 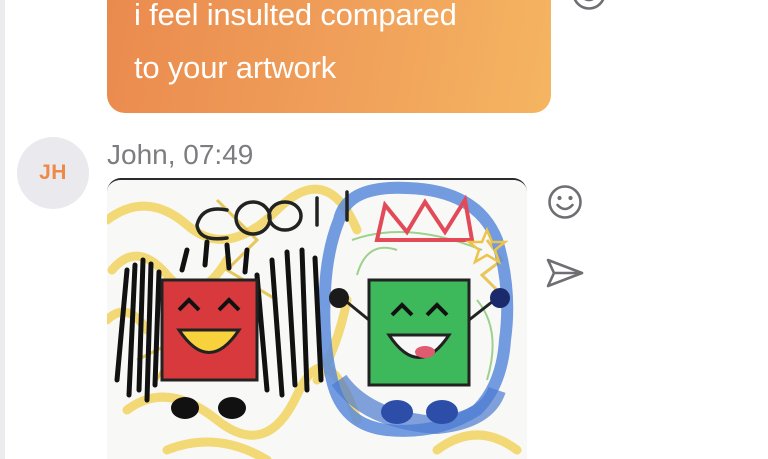 I want to click on avatar-initials: JH, so click(x=53, y=172).